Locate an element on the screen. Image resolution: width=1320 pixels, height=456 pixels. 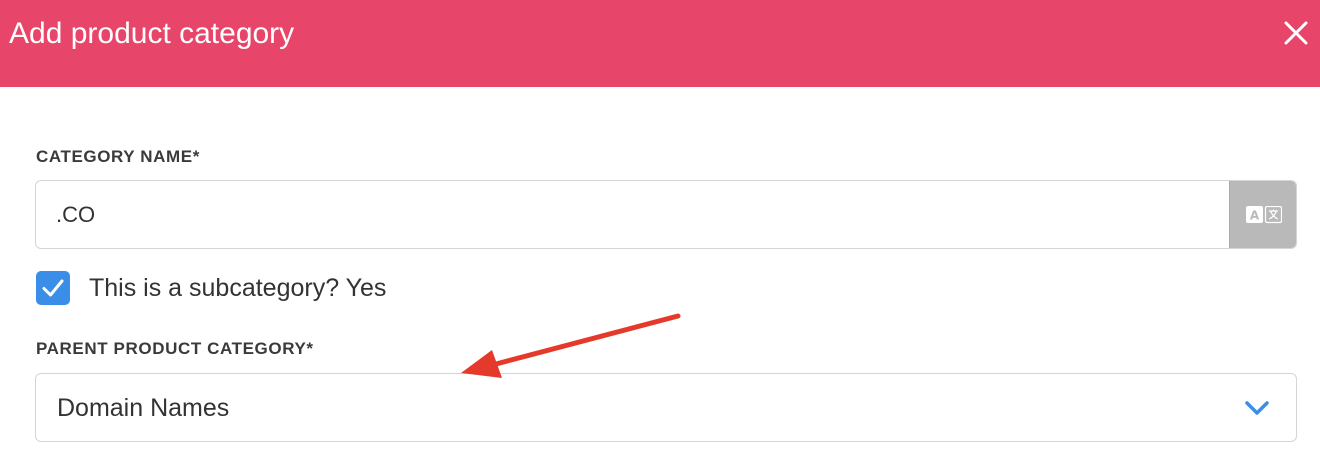
parent-category-value: Domain Names is located at coordinates (143, 408).